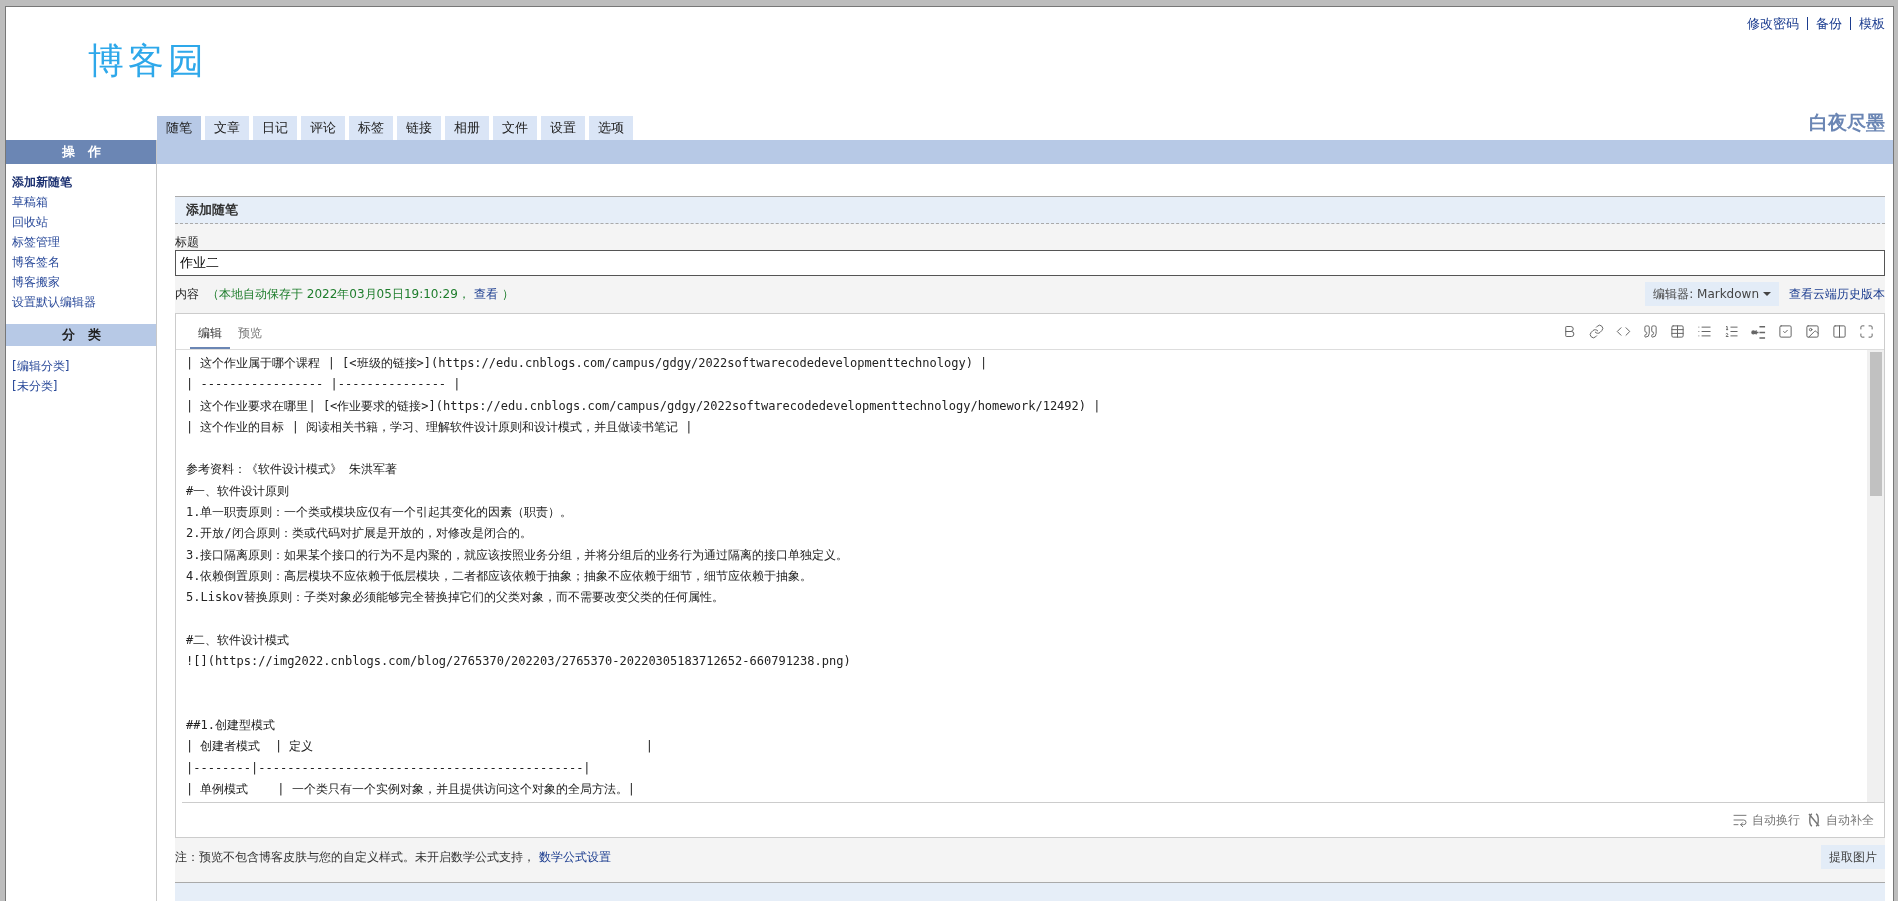 This screenshot has height=901, width=1898. I want to click on sidebar-link: [编辑分类], so click(41, 366).